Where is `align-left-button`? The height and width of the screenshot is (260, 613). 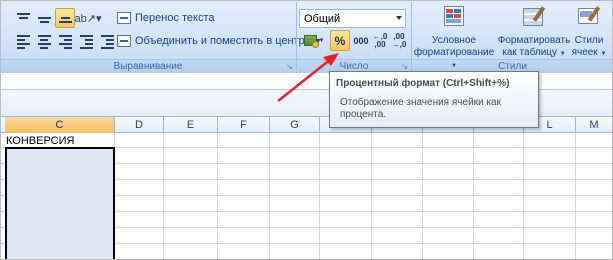 align-left-button is located at coordinates (23, 42).